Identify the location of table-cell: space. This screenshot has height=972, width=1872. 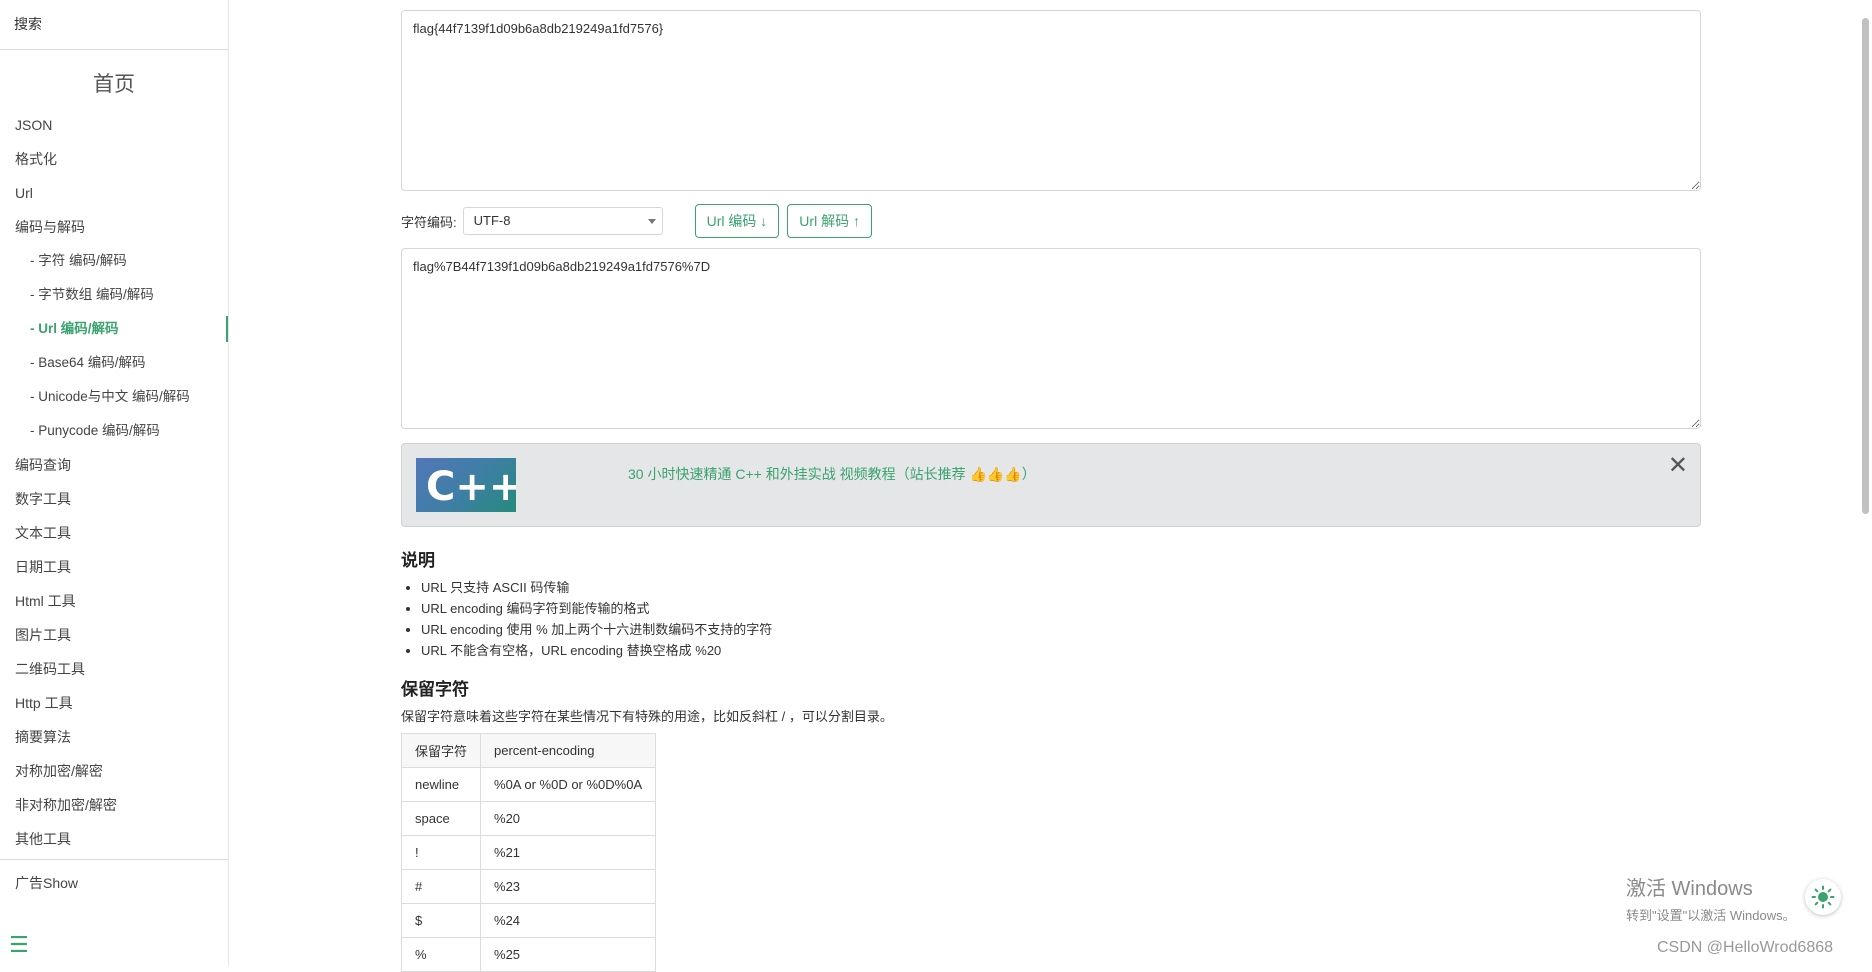
(441, 818).